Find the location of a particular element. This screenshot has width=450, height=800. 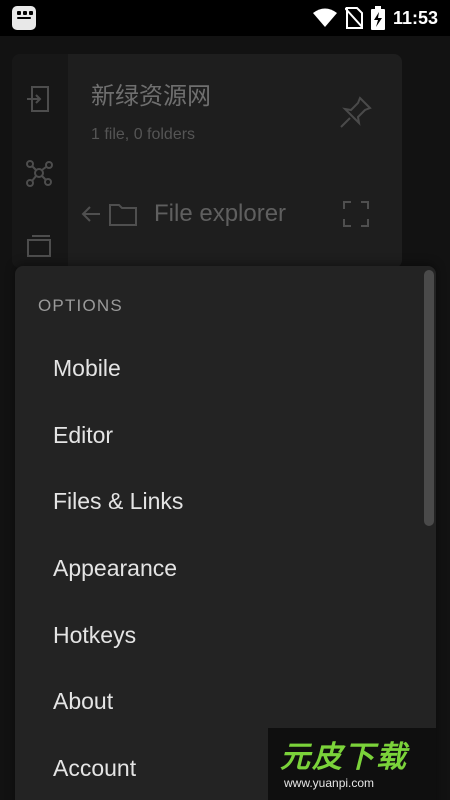

no-sim-icon is located at coordinates (353, 18).